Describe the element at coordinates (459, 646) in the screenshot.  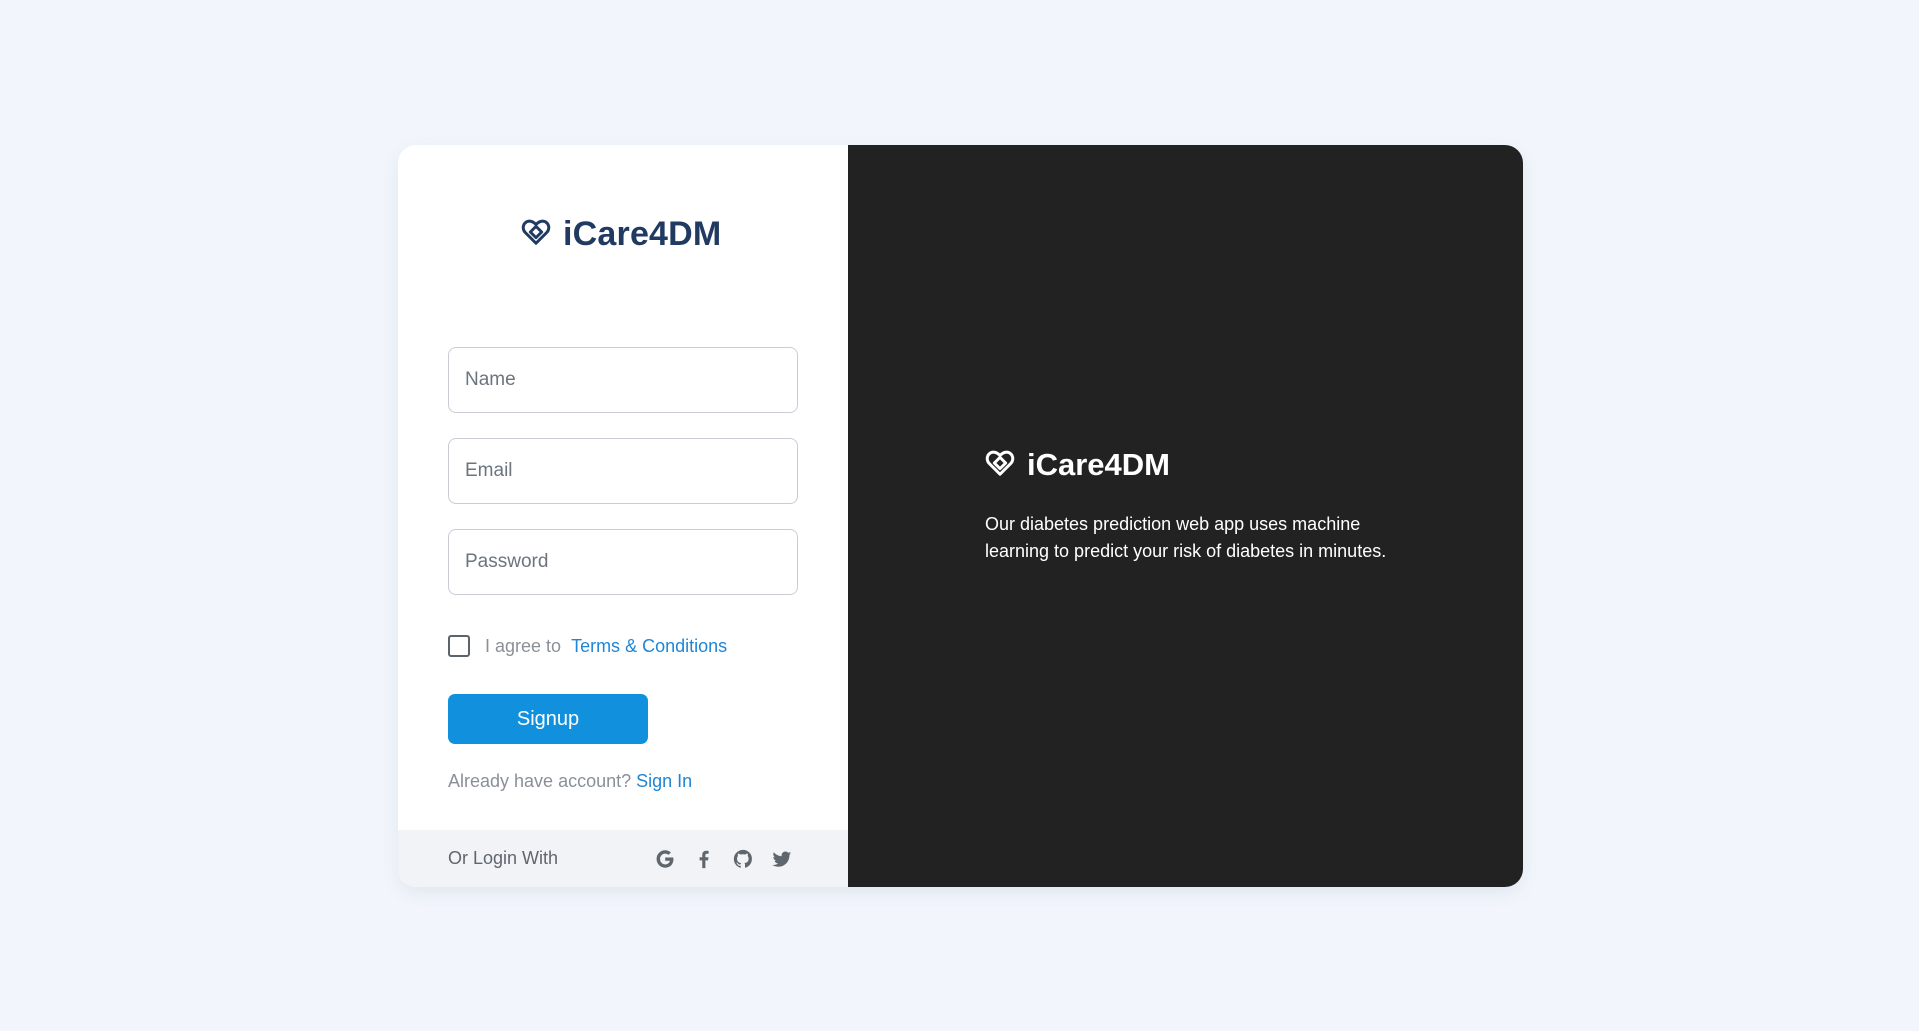
I see `terms-checkbox` at that location.